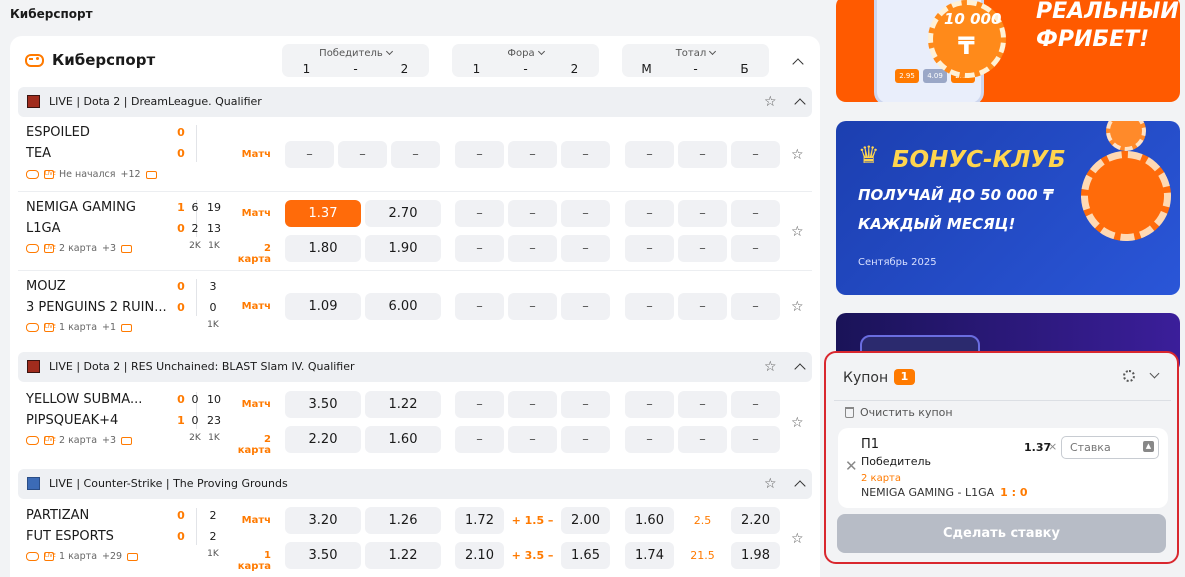 Image resolution: width=1185 pixels, height=577 pixels. Describe the element at coordinates (323, 520) in the screenshot. I see `odds-button: 3.20` at that location.